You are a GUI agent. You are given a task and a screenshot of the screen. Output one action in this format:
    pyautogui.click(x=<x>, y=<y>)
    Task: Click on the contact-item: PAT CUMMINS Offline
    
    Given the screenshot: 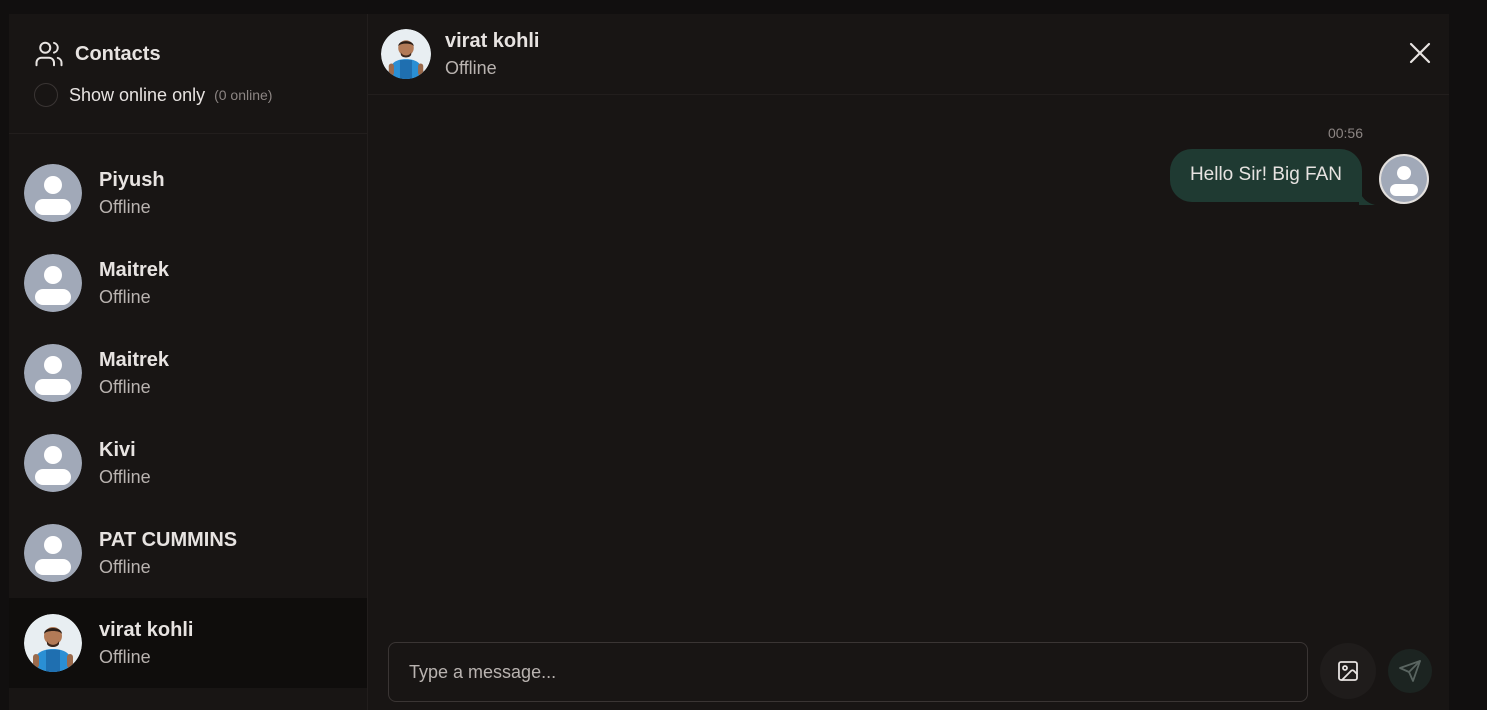 What is the action you would take?
    pyautogui.click(x=188, y=553)
    